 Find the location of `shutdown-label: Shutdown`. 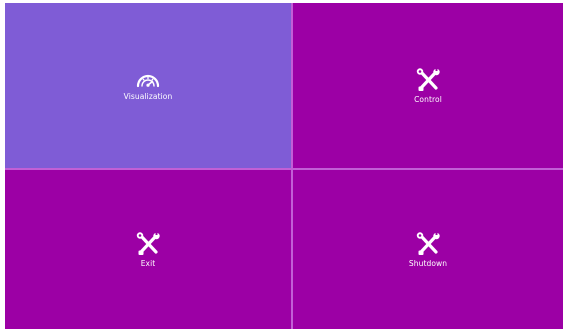

shutdown-label: Shutdown is located at coordinates (428, 263).